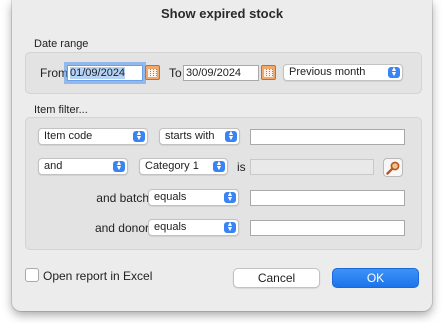 Image resolution: width=444 pixels, height=323 pixels. What do you see at coordinates (327, 72) in the screenshot?
I see `date-preset-value: Previous month` at bounding box center [327, 72].